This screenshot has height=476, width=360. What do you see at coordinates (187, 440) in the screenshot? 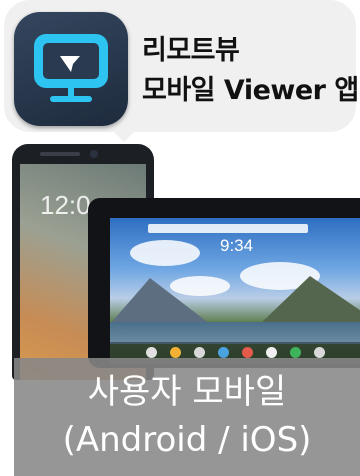
I see `caption-platforms: (Android / iOS)` at bounding box center [187, 440].